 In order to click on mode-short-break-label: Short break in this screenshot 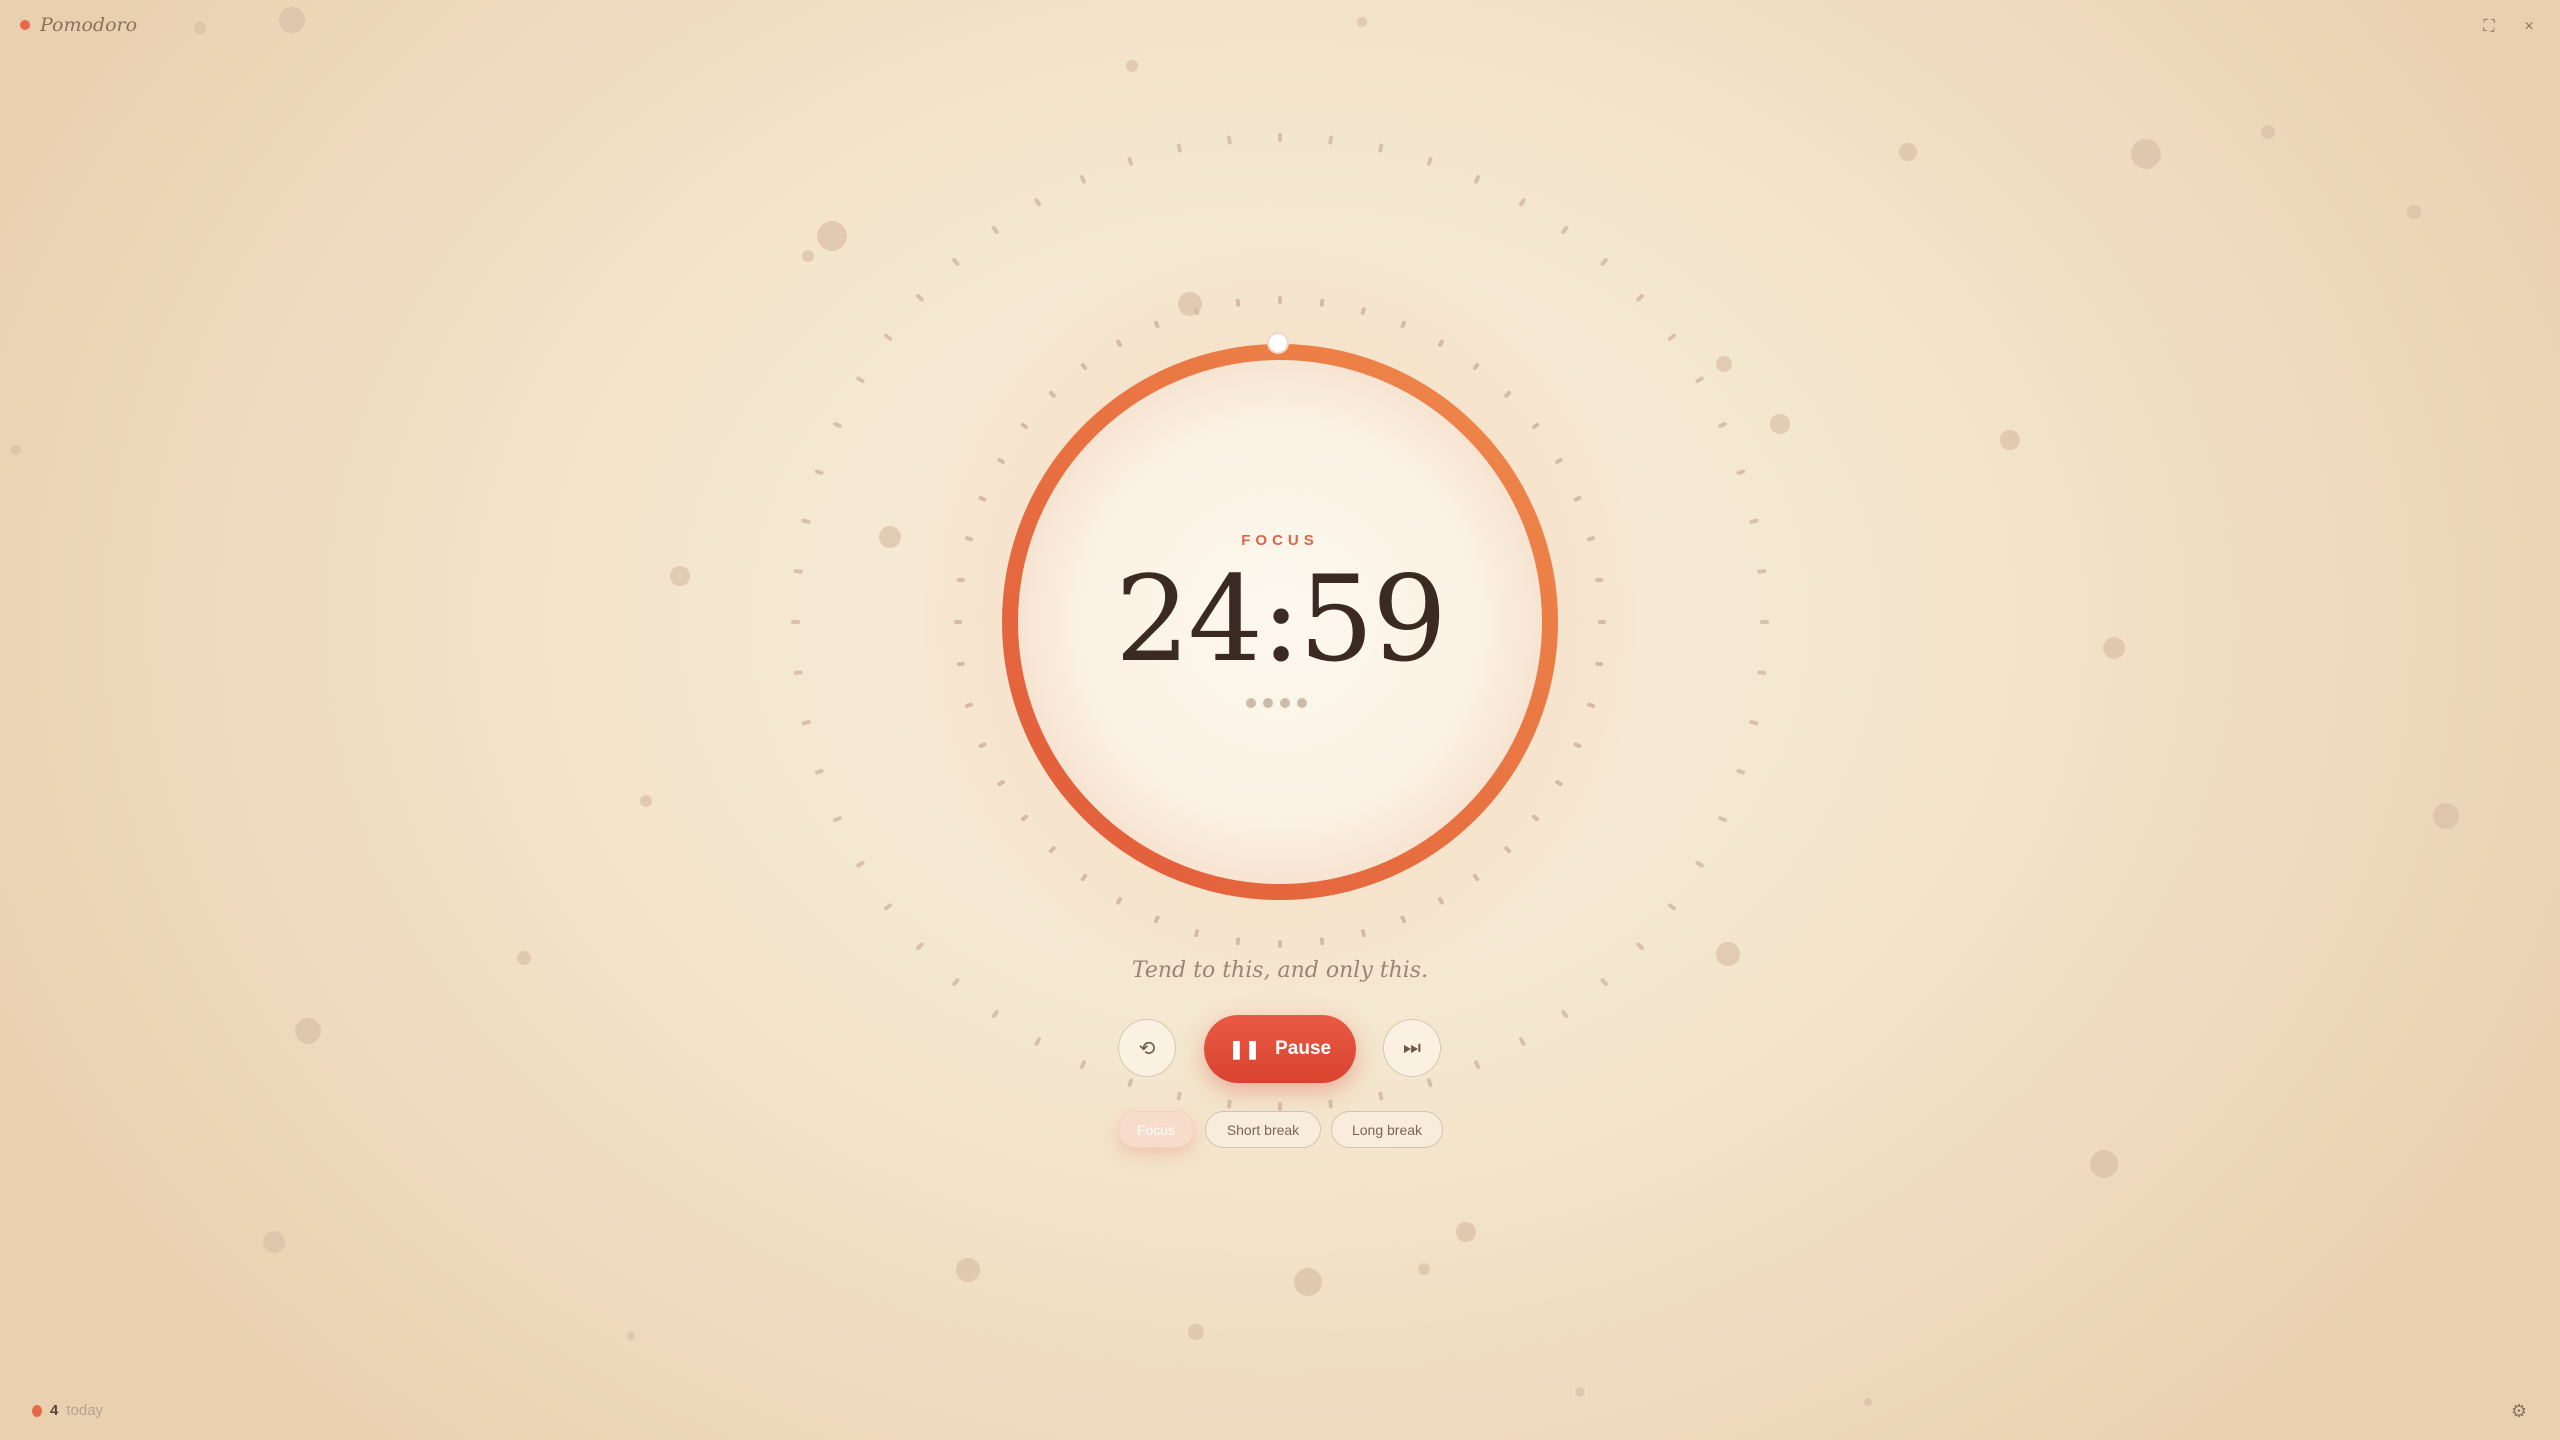, I will do `click(1263, 1129)`.